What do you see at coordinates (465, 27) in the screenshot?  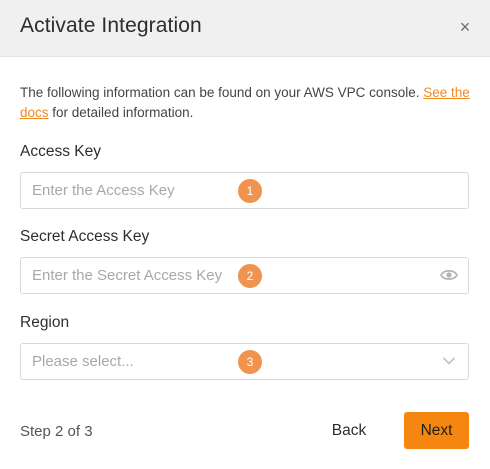 I see `close-icon: ×` at bounding box center [465, 27].